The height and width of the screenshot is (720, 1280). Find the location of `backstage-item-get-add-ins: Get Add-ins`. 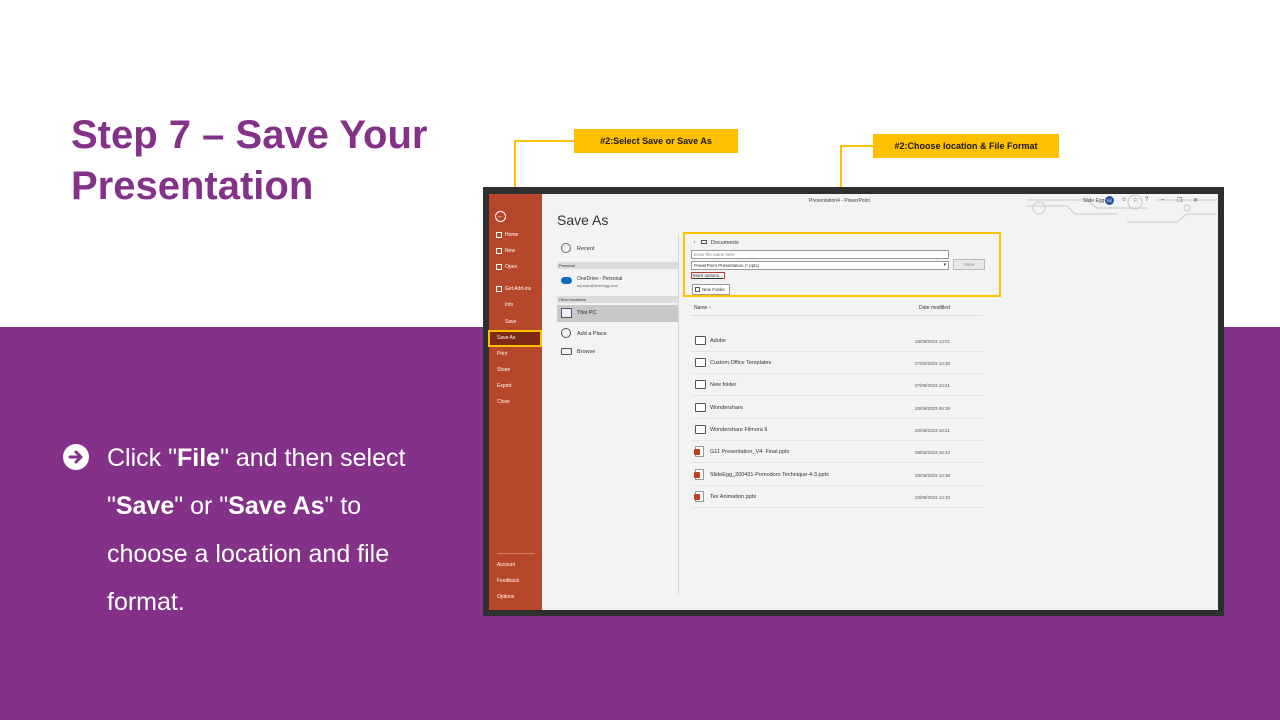

backstage-item-get-add-ins: Get Add-ins is located at coordinates (515, 289).